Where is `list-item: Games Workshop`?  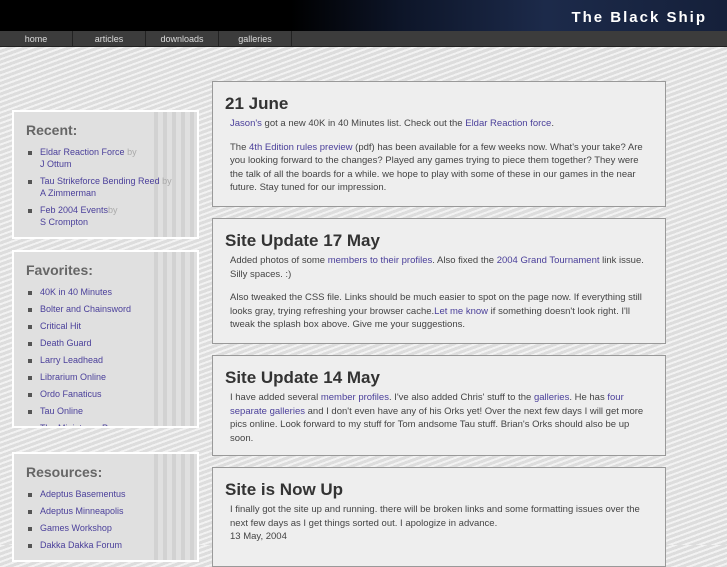
list-item: Games Workshop is located at coordinates (105, 528).